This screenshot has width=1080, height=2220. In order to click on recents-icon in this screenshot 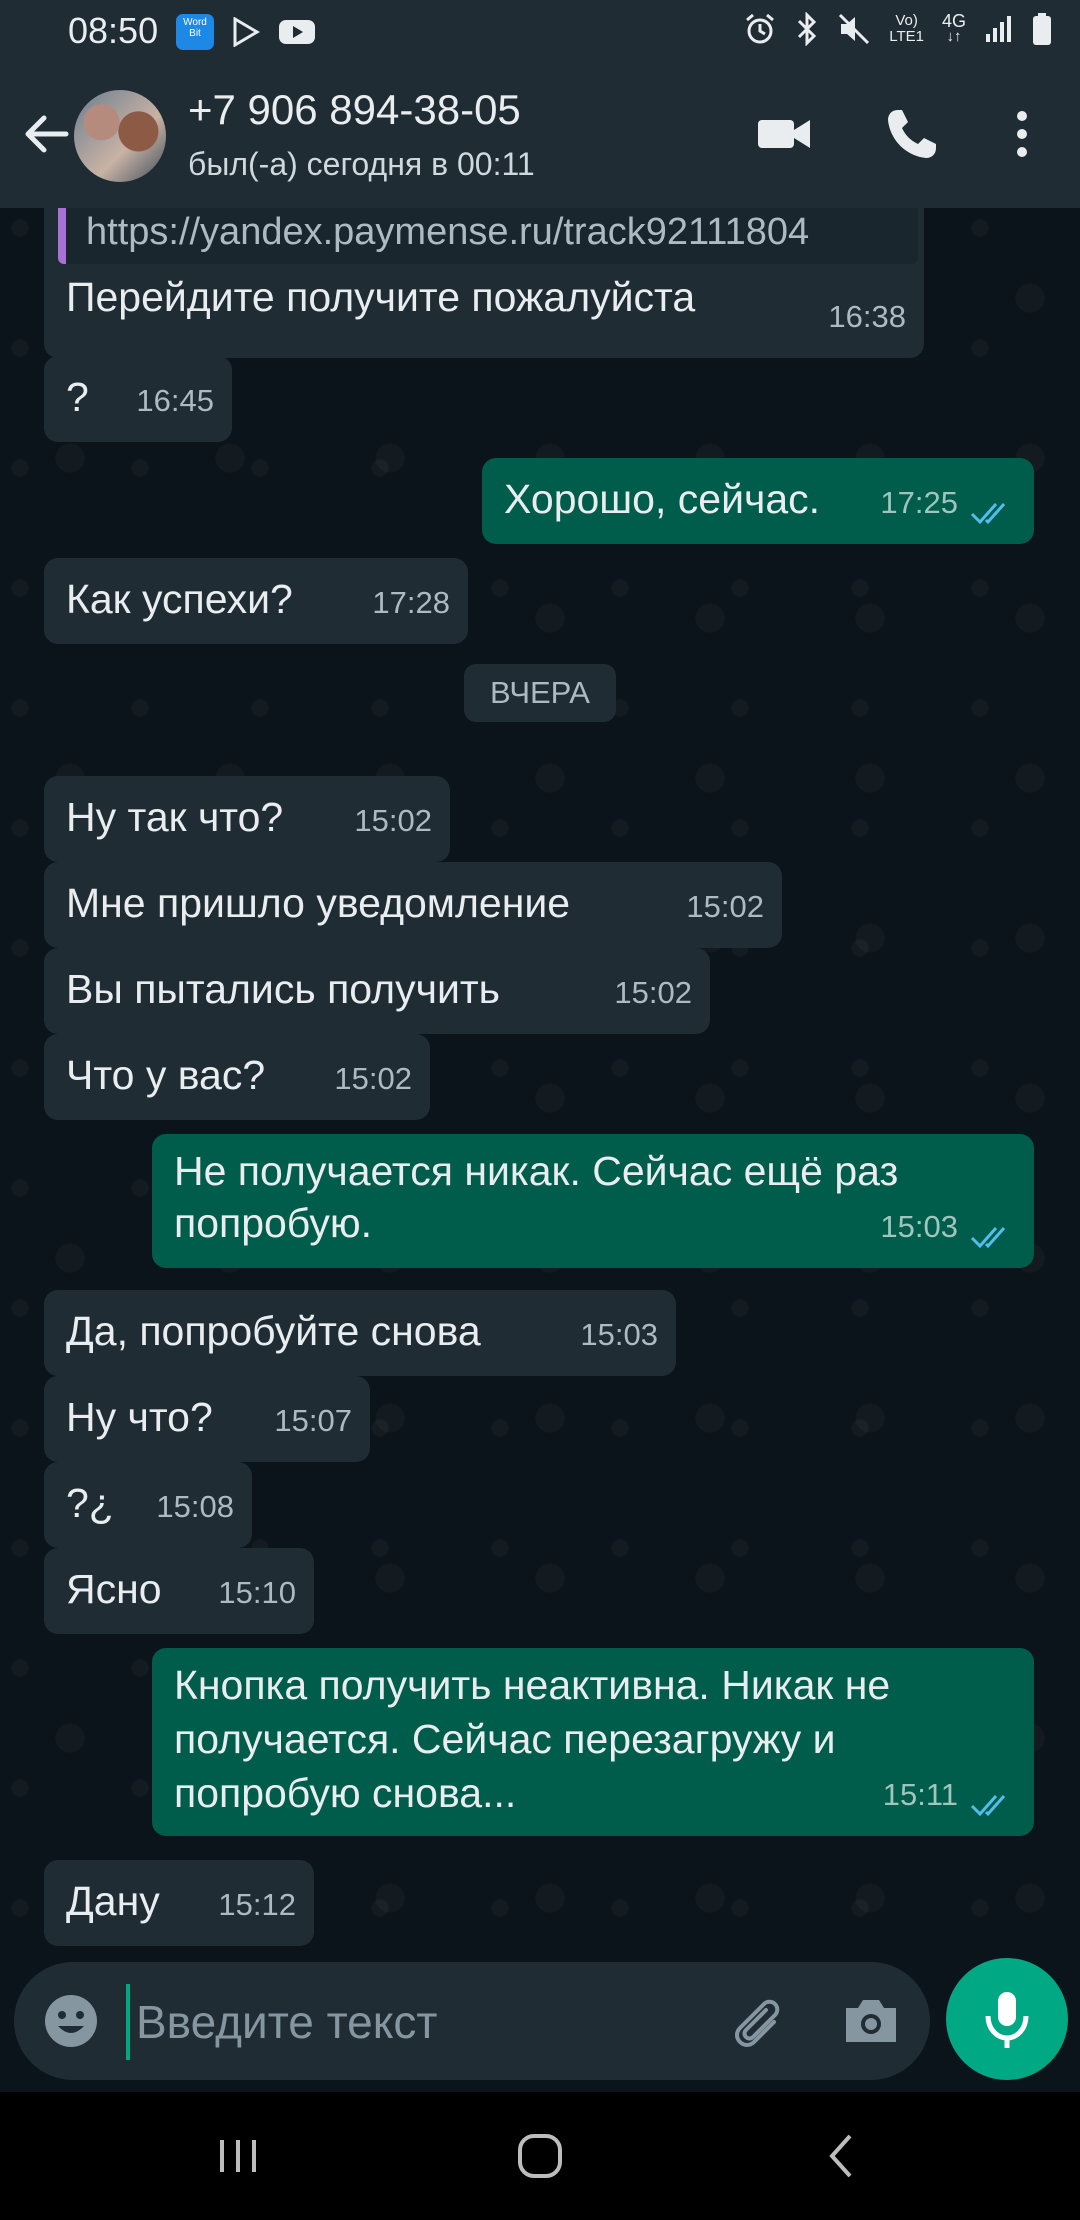, I will do `click(238, 2156)`.